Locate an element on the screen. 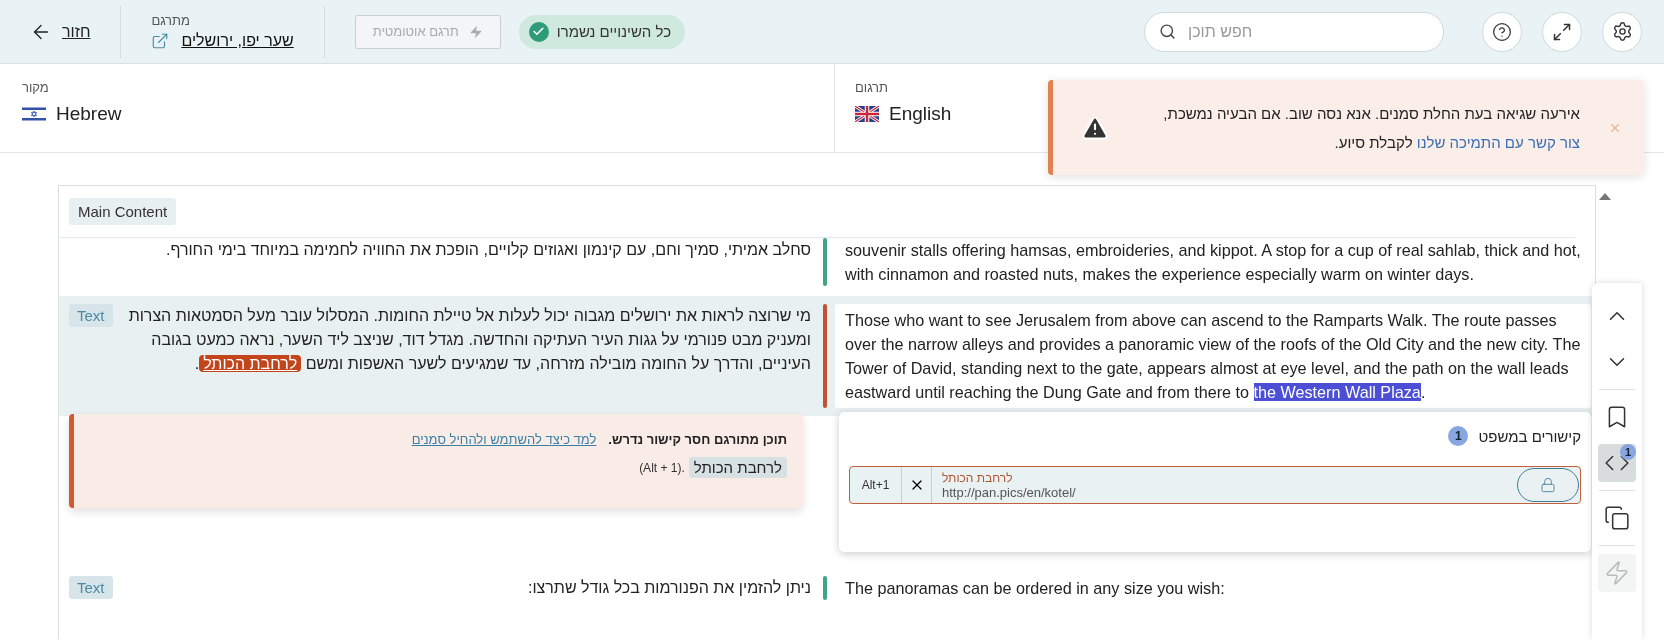  expand-button is located at coordinates (1562, 31).